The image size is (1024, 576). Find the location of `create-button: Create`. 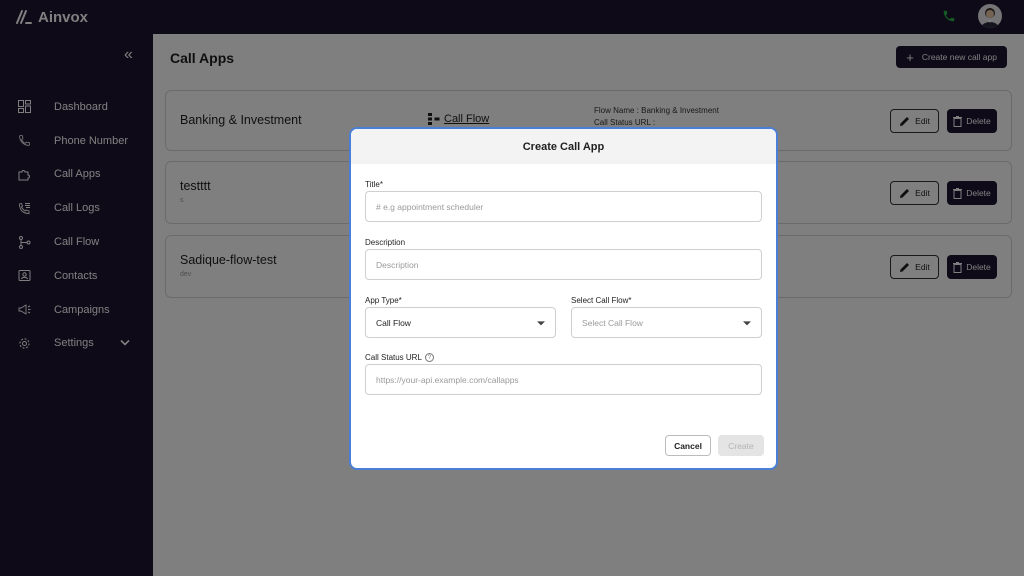

create-button: Create is located at coordinates (741, 445).